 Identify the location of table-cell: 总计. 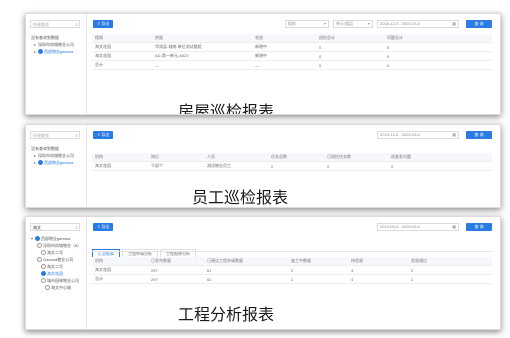
(120, 279).